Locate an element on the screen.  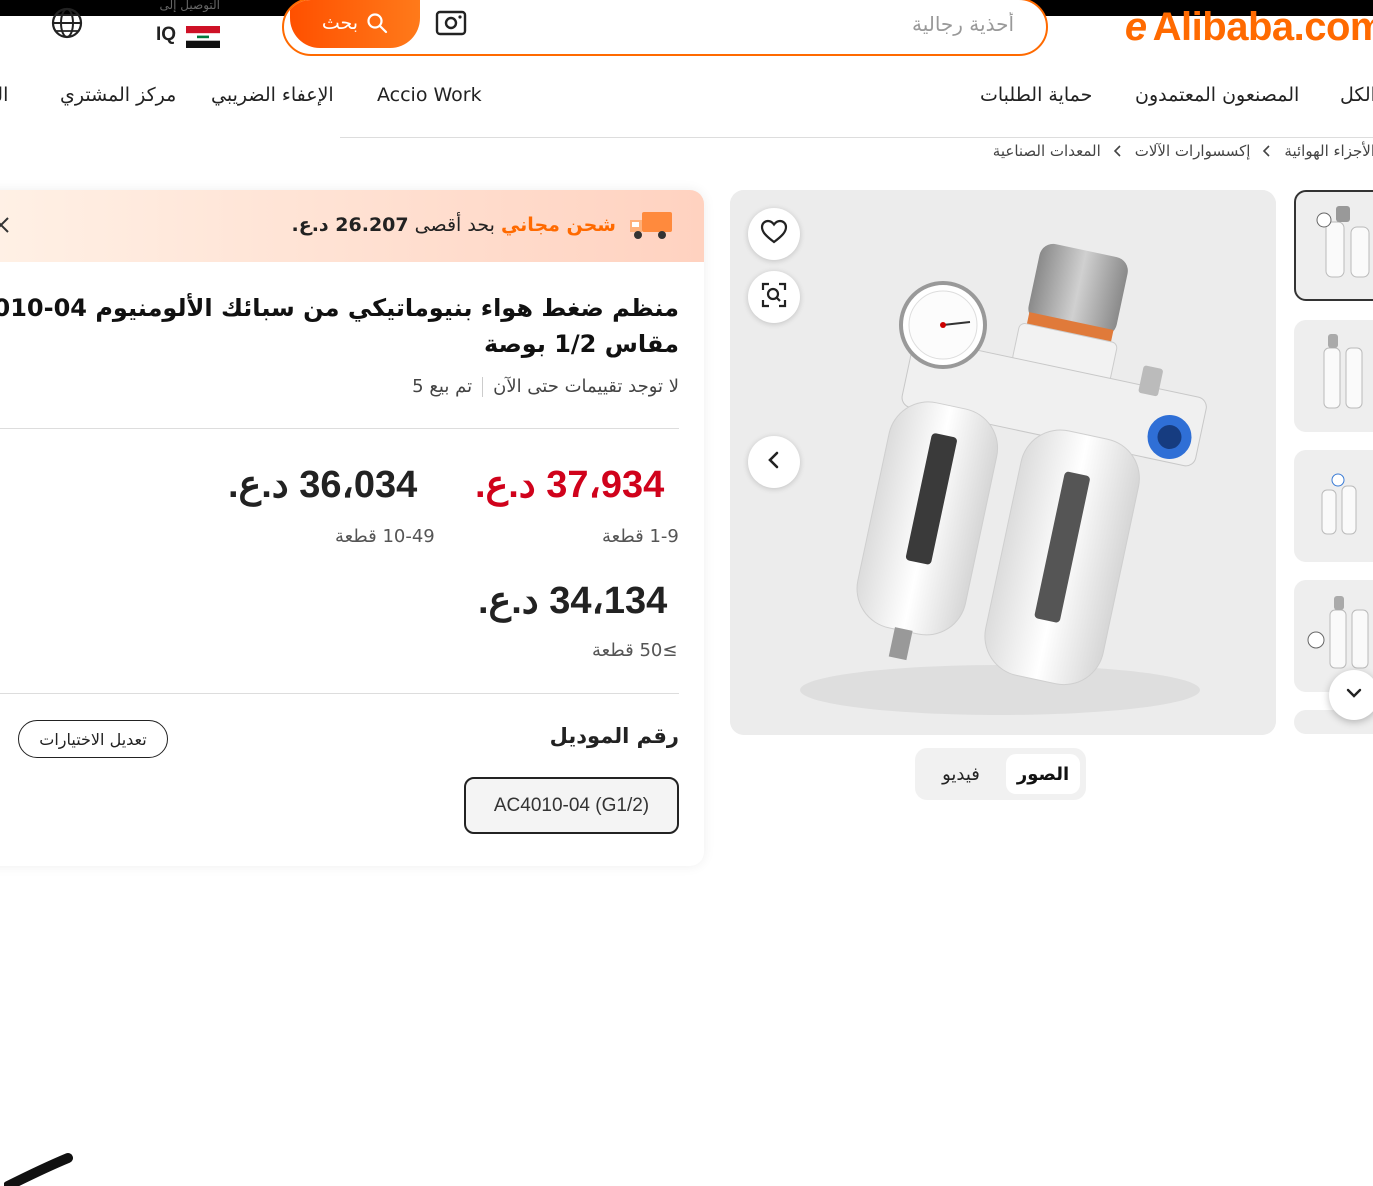
tab-video: فيديو is located at coordinates (961, 774).